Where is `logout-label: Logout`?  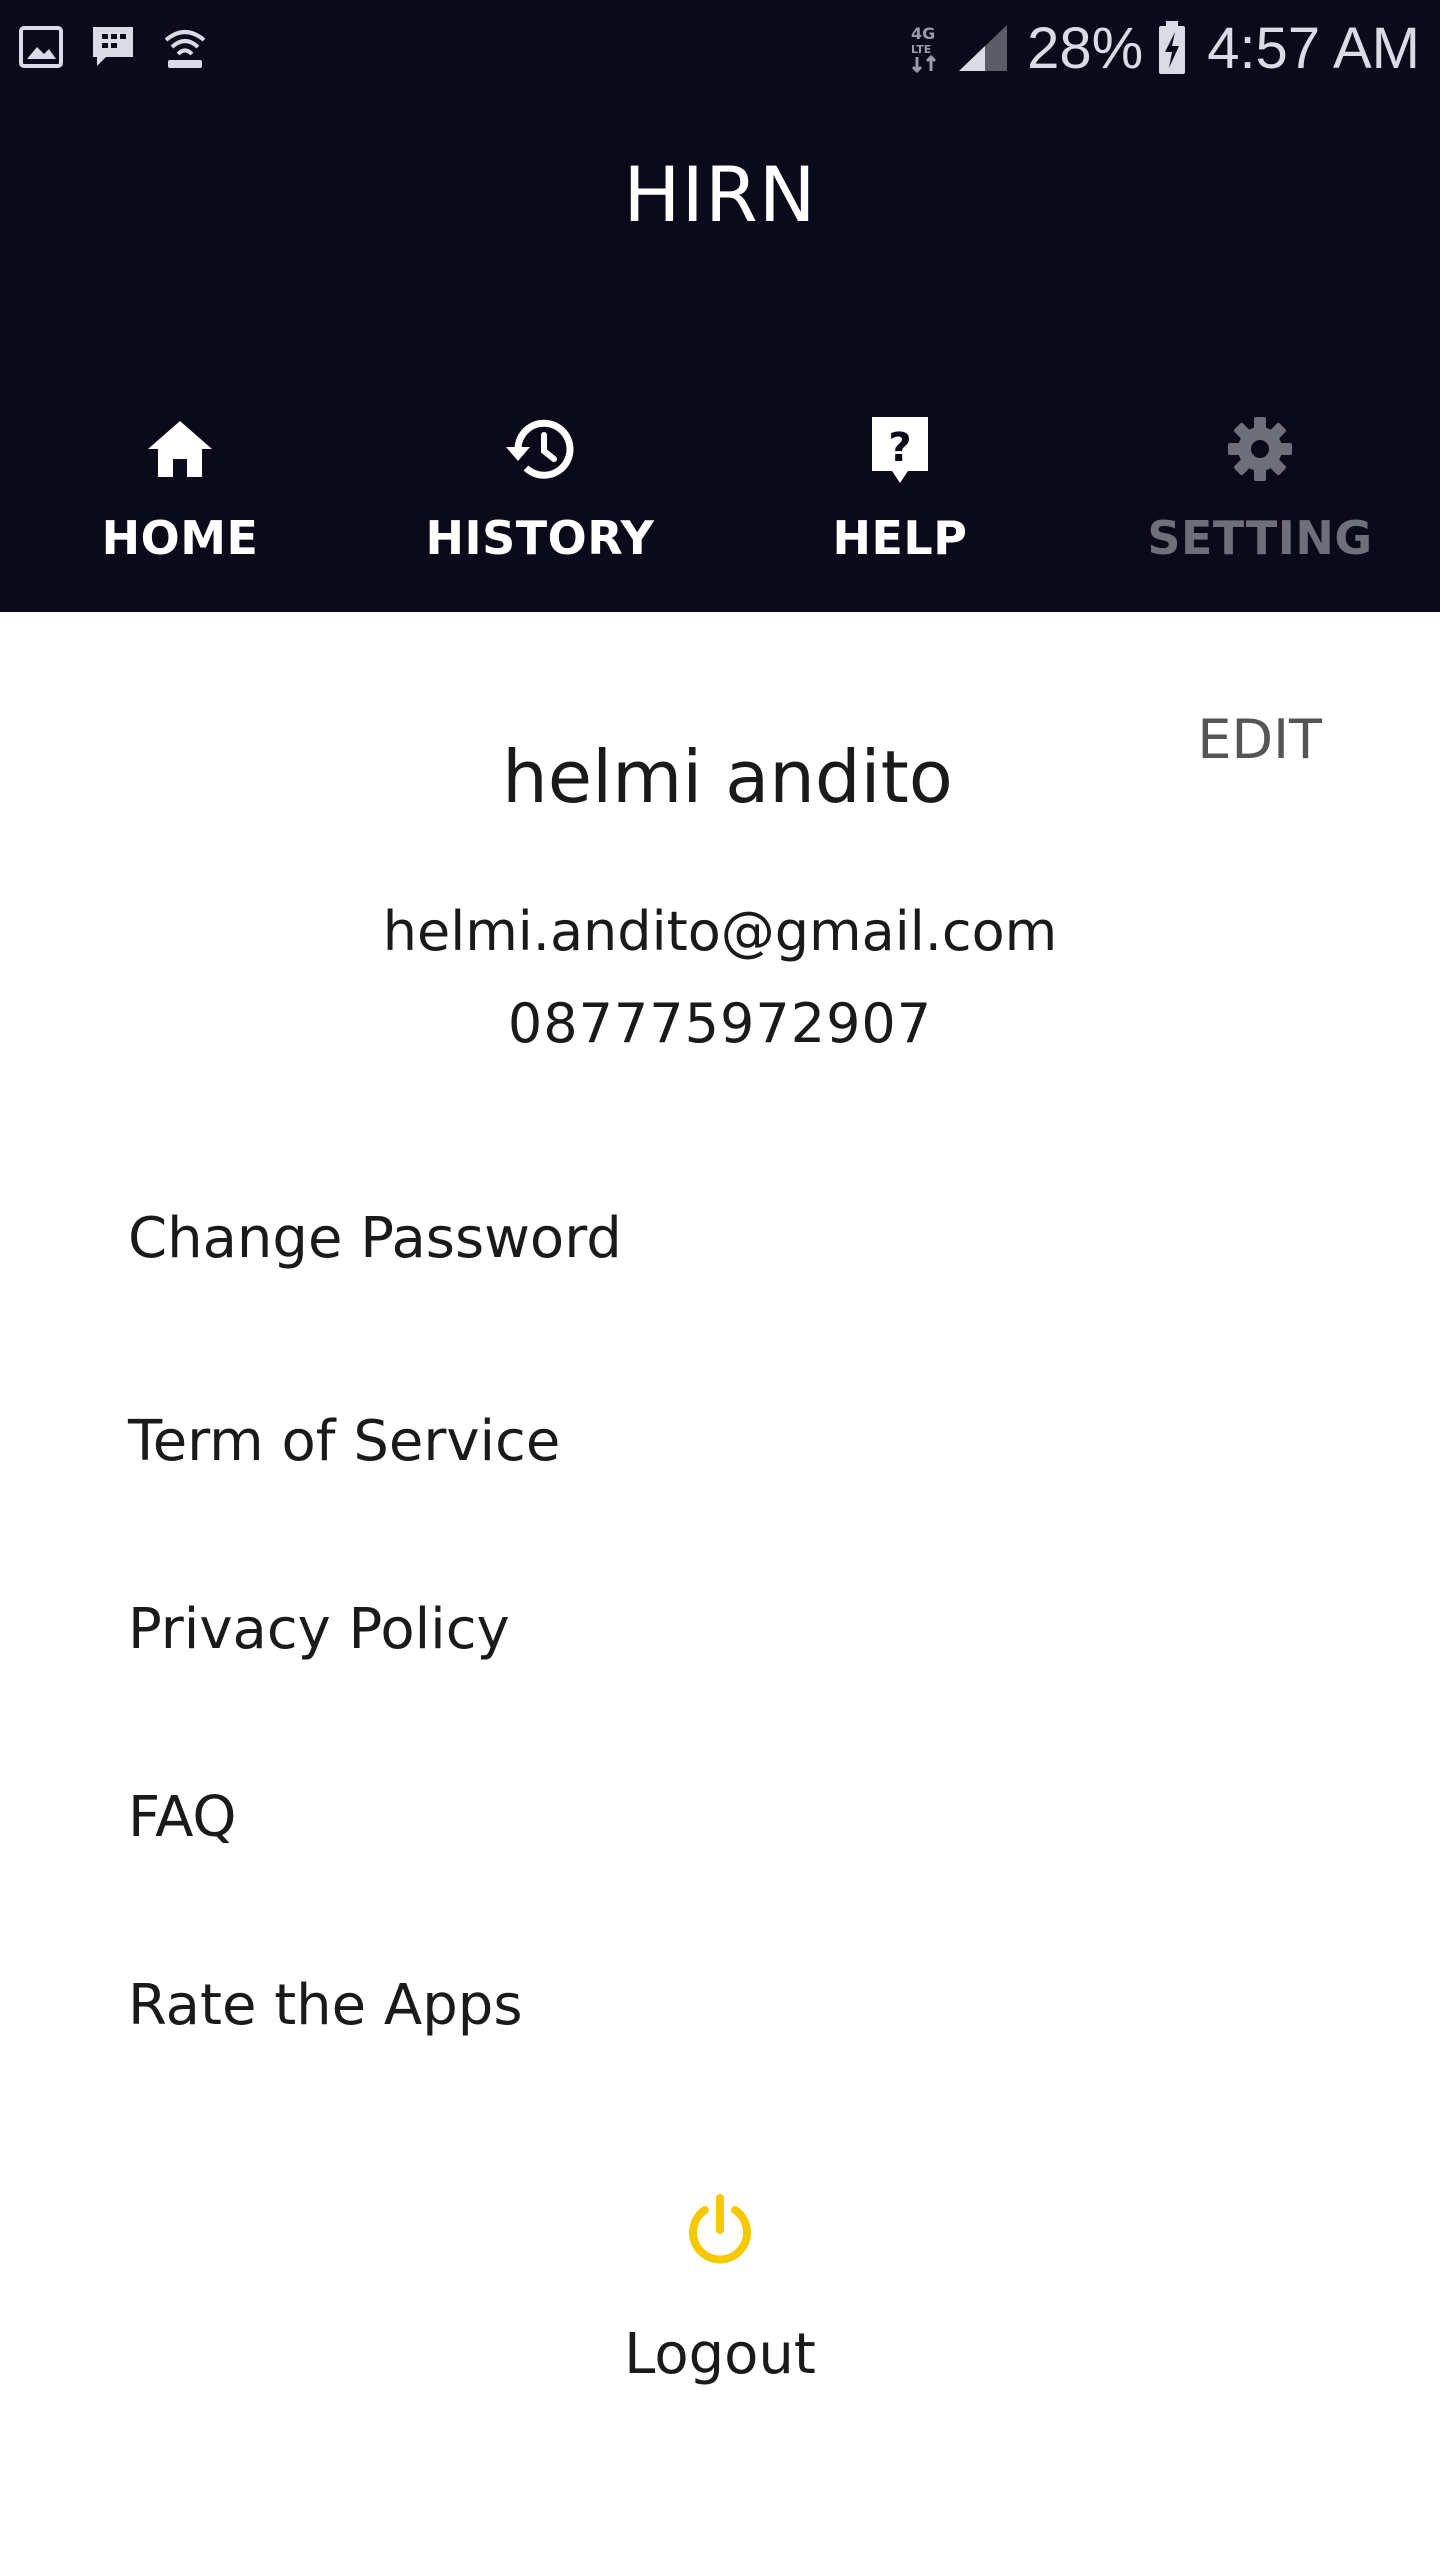
logout-label: Logout is located at coordinates (720, 2354).